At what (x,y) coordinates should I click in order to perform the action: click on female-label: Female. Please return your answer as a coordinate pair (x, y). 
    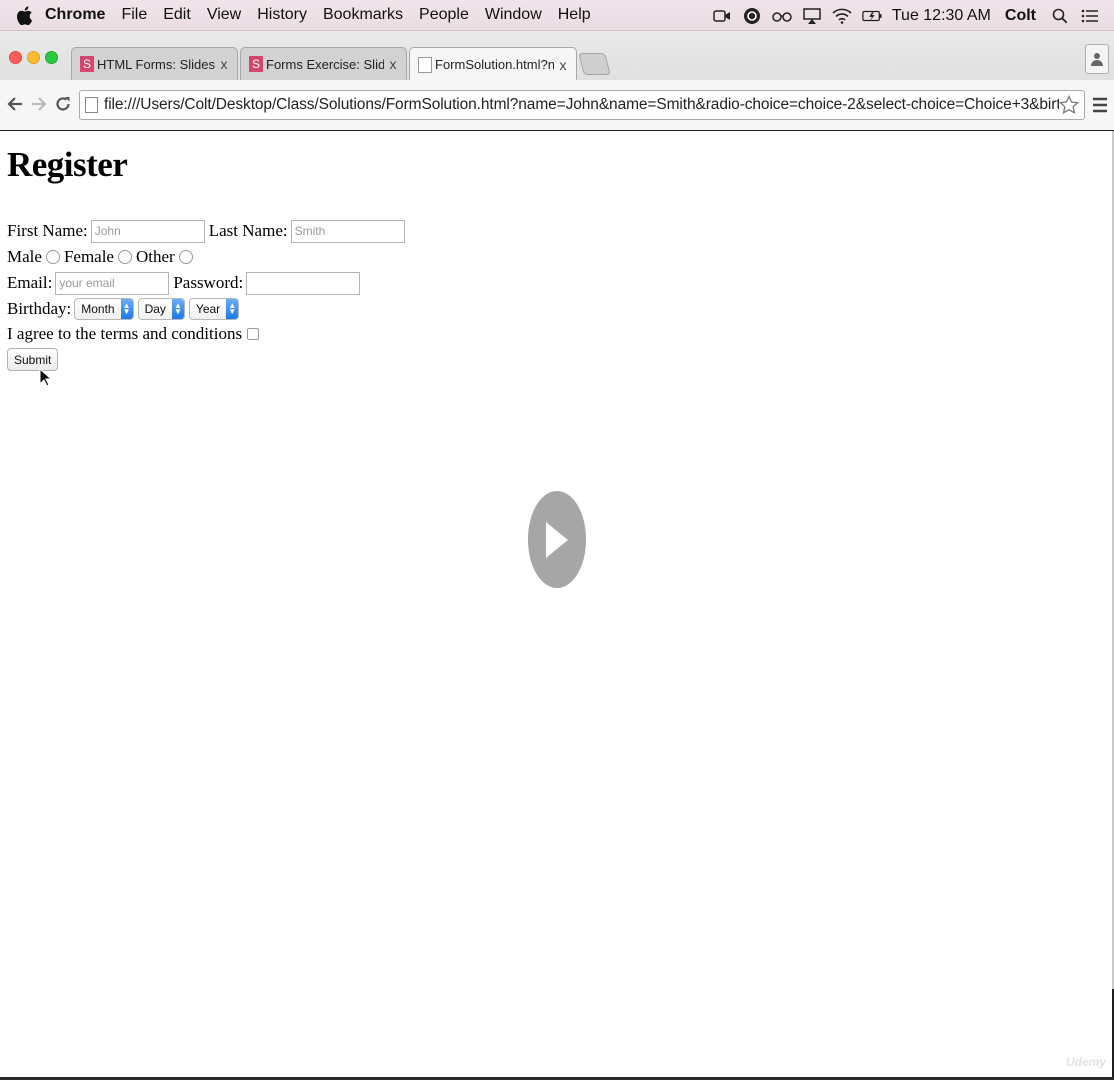
    Looking at the image, I should click on (88, 256).